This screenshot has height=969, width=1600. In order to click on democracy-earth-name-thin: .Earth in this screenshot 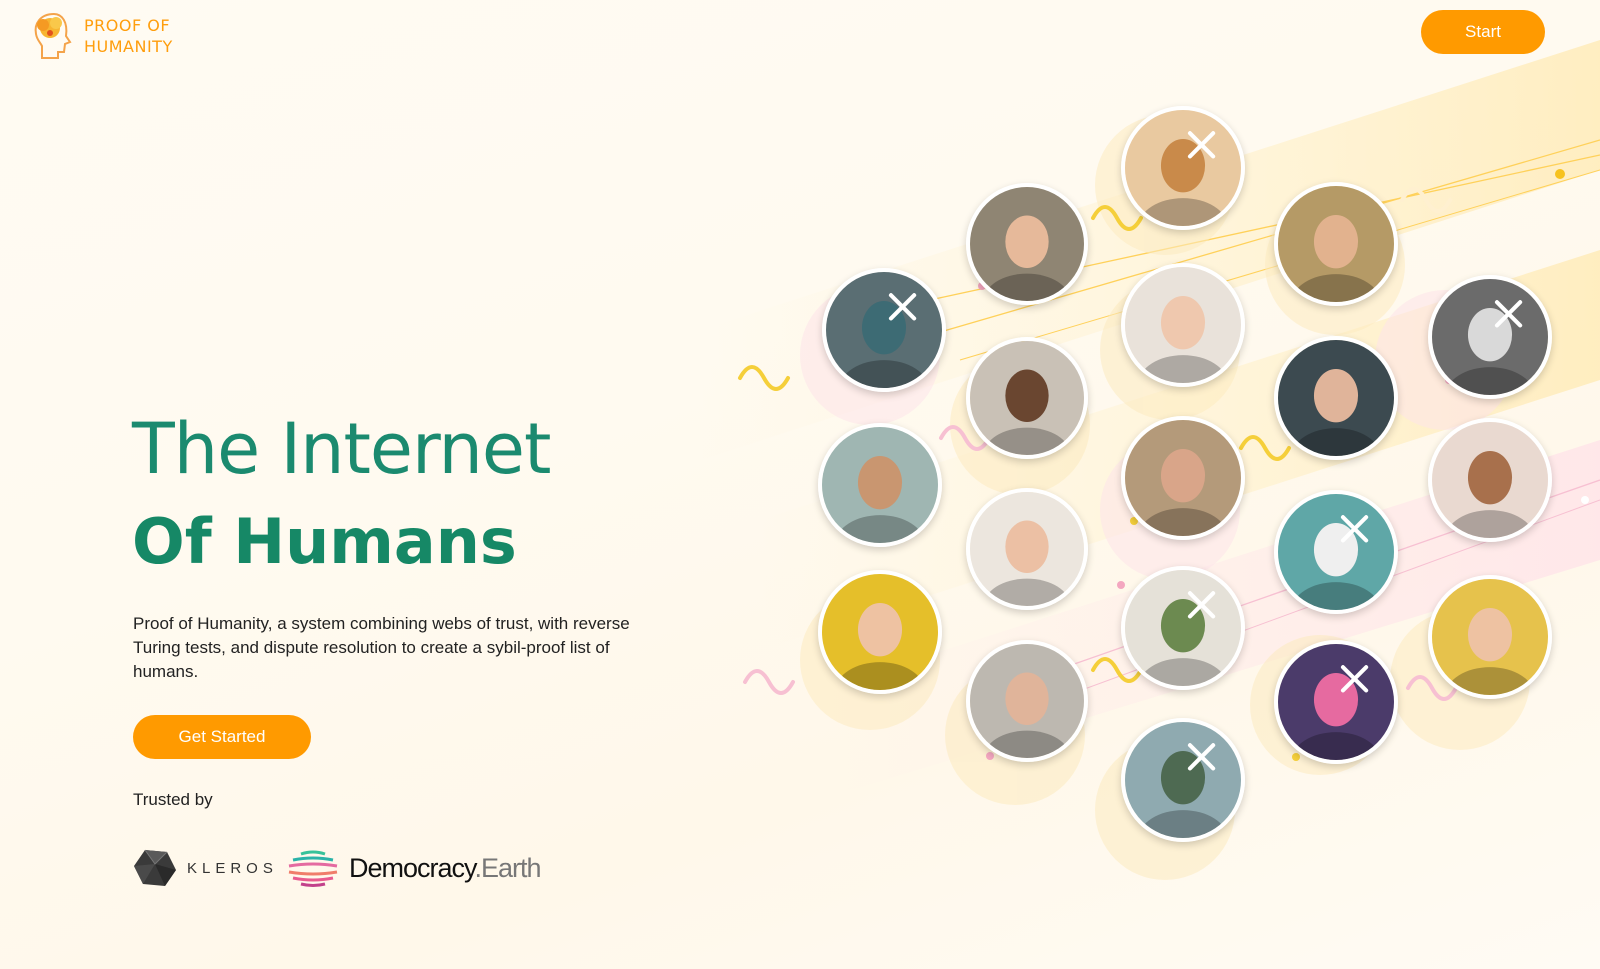, I will do `click(508, 867)`.